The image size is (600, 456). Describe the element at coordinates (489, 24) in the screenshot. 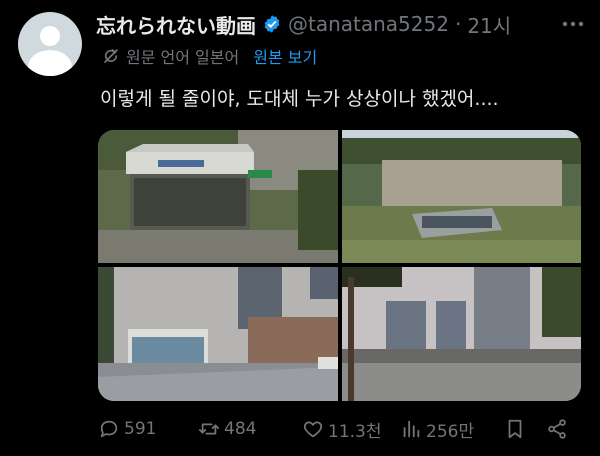

I see `timestamp: 21시` at that location.